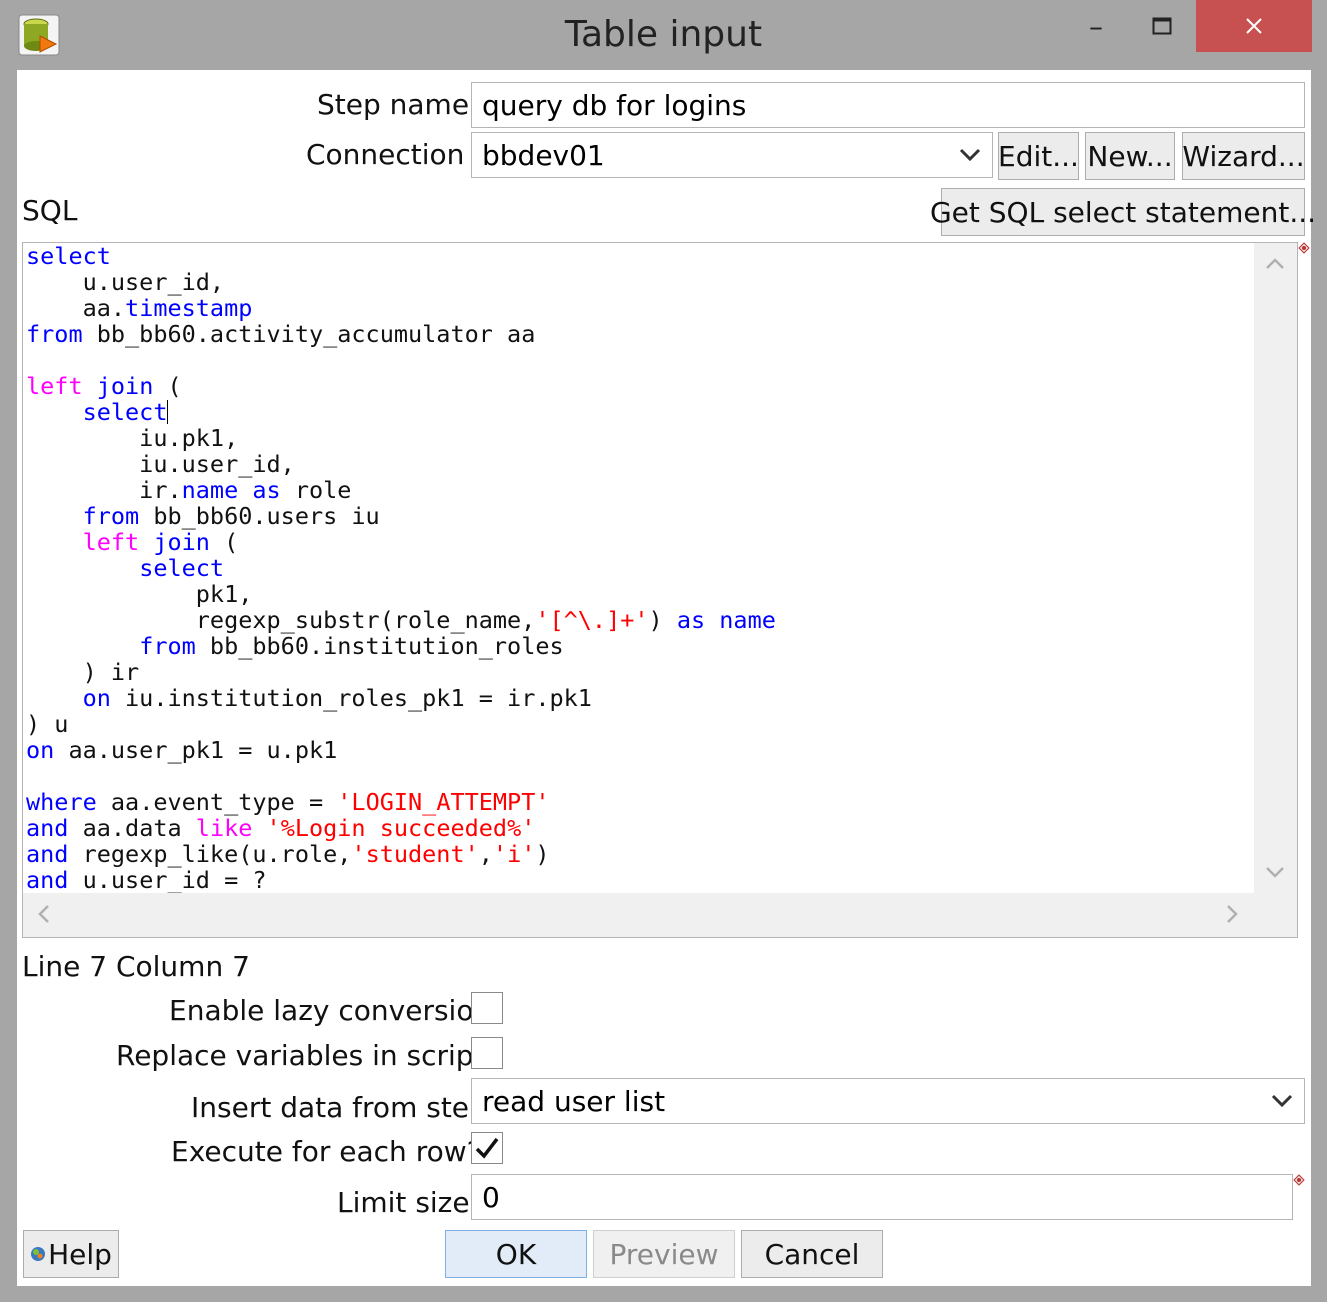  Describe the element at coordinates (1275, 264) in the screenshot. I see `scroll-up-icon` at that location.